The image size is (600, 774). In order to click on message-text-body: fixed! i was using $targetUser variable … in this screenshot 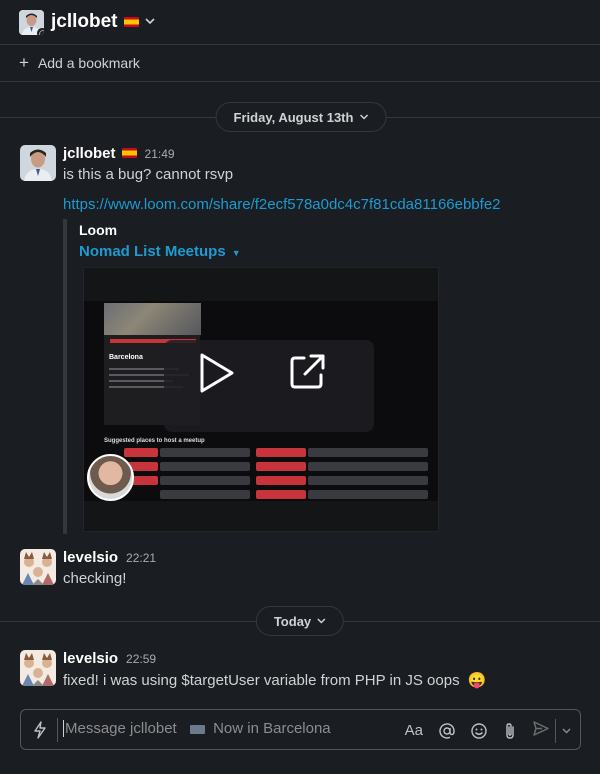, I will do `click(261, 680)`.